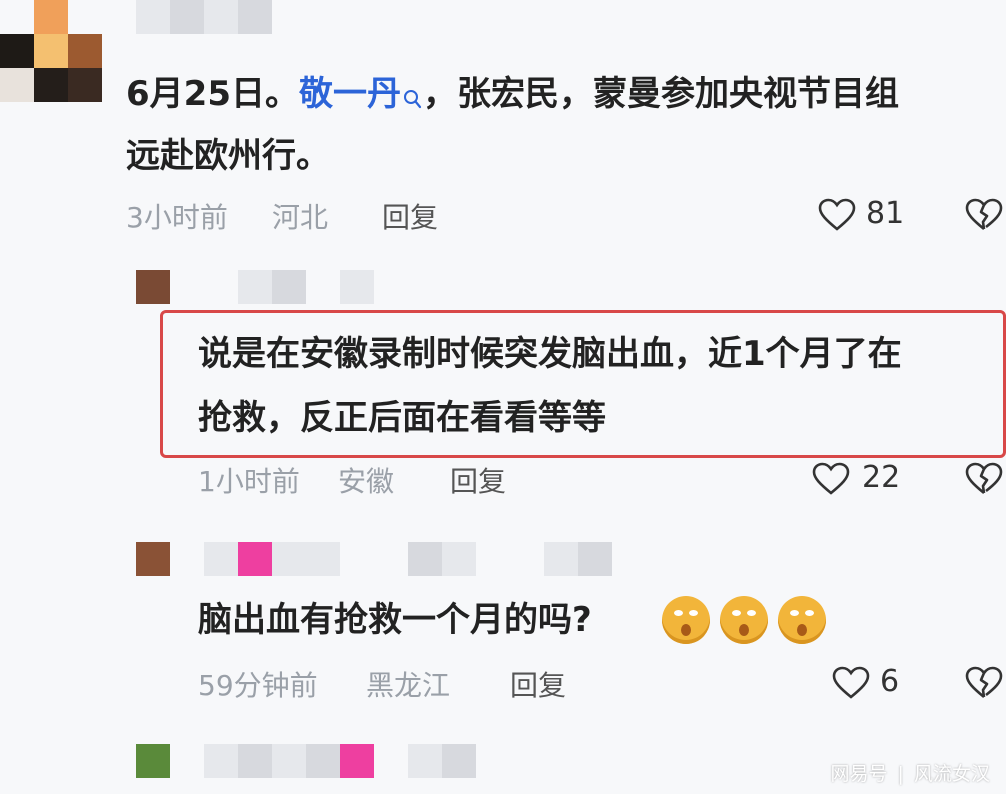 The height and width of the screenshot is (794, 1006). What do you see at coordinates (177, 217) in the screenshot?
I see `timestamp: 3小时前` at bounding box center [177, 217].